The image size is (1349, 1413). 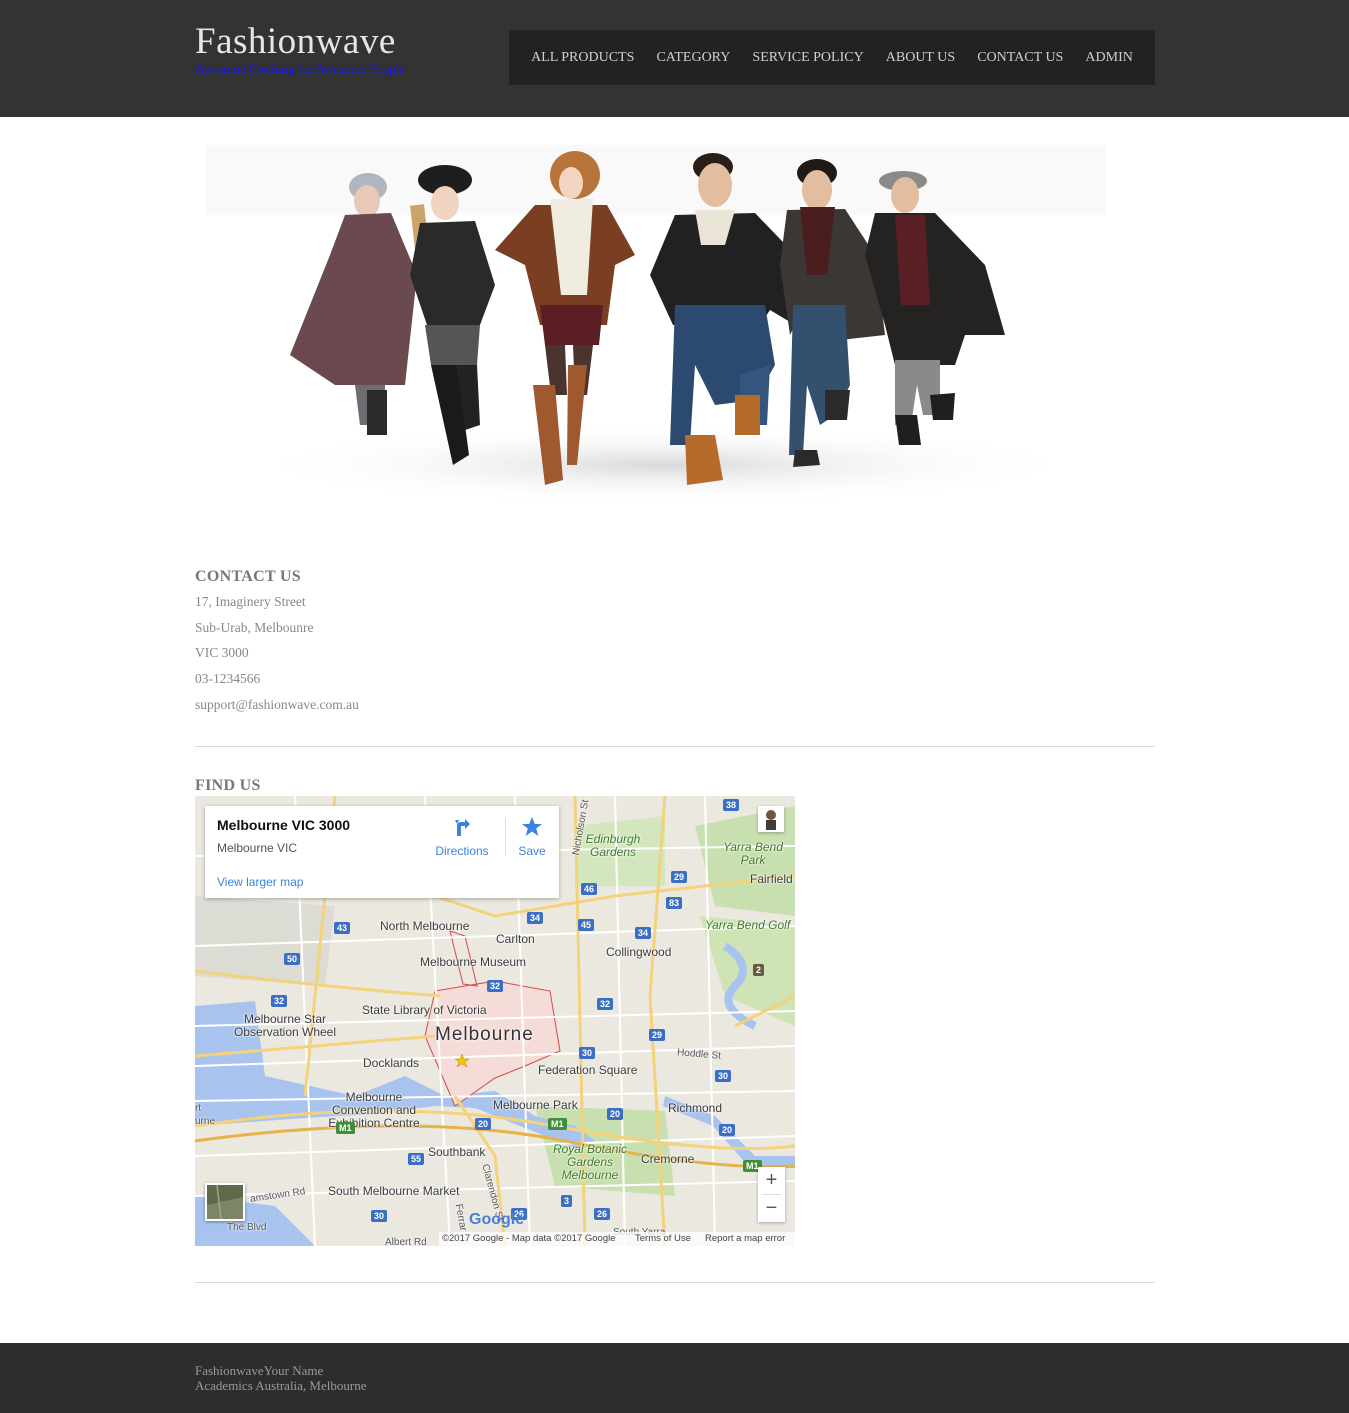 I want to click on footer-organization: Academics Australia, Melbourne, so click(x=281, y=1385).